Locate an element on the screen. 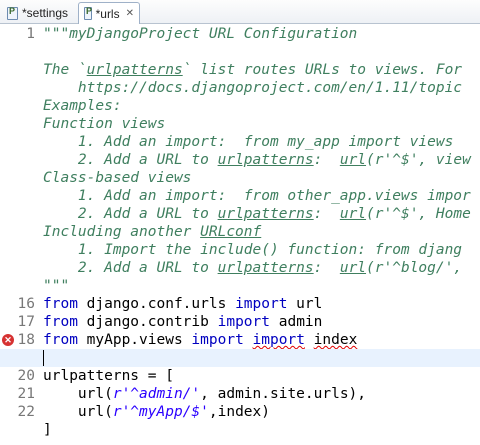  code-text: from django.contrib import admin is located at coordinates (182, 322).